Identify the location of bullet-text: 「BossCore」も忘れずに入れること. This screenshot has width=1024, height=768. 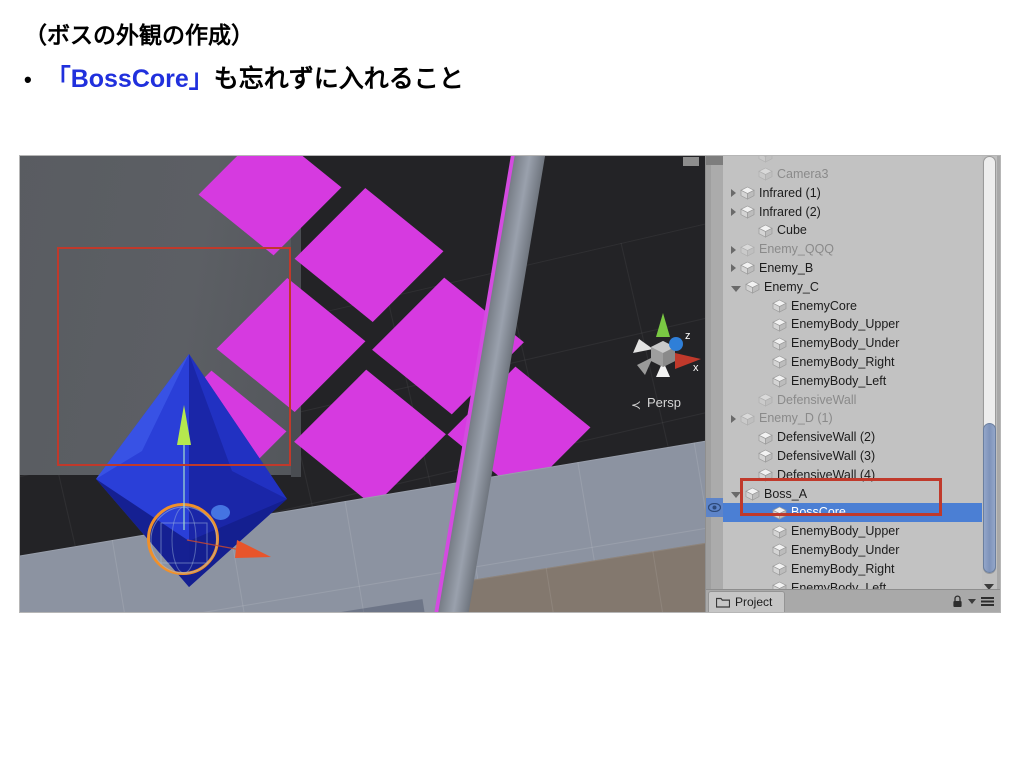
(255, 77).